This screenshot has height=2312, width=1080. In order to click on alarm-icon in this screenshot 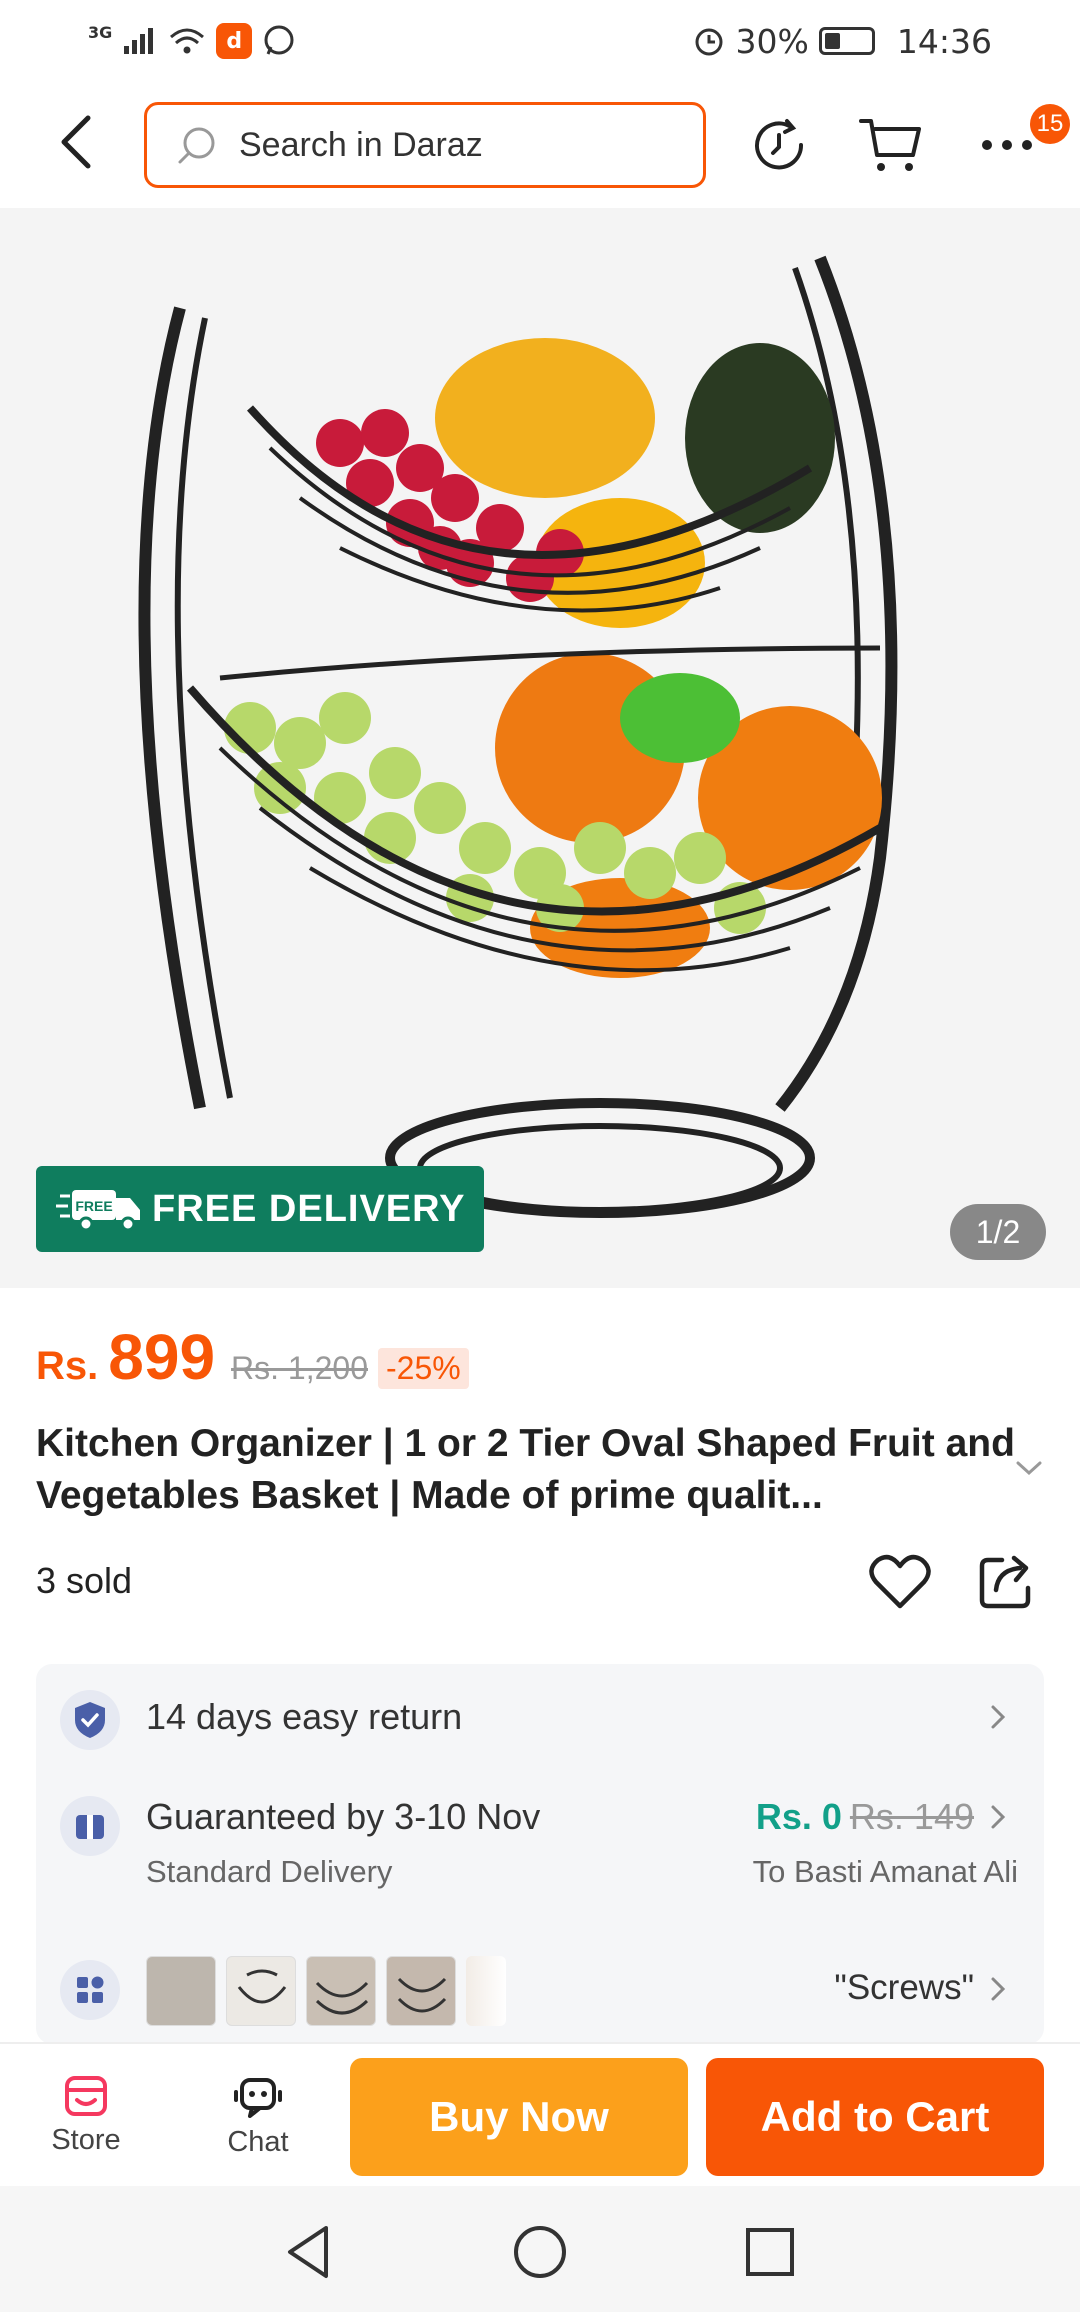, I will do `click(709, 42)`.